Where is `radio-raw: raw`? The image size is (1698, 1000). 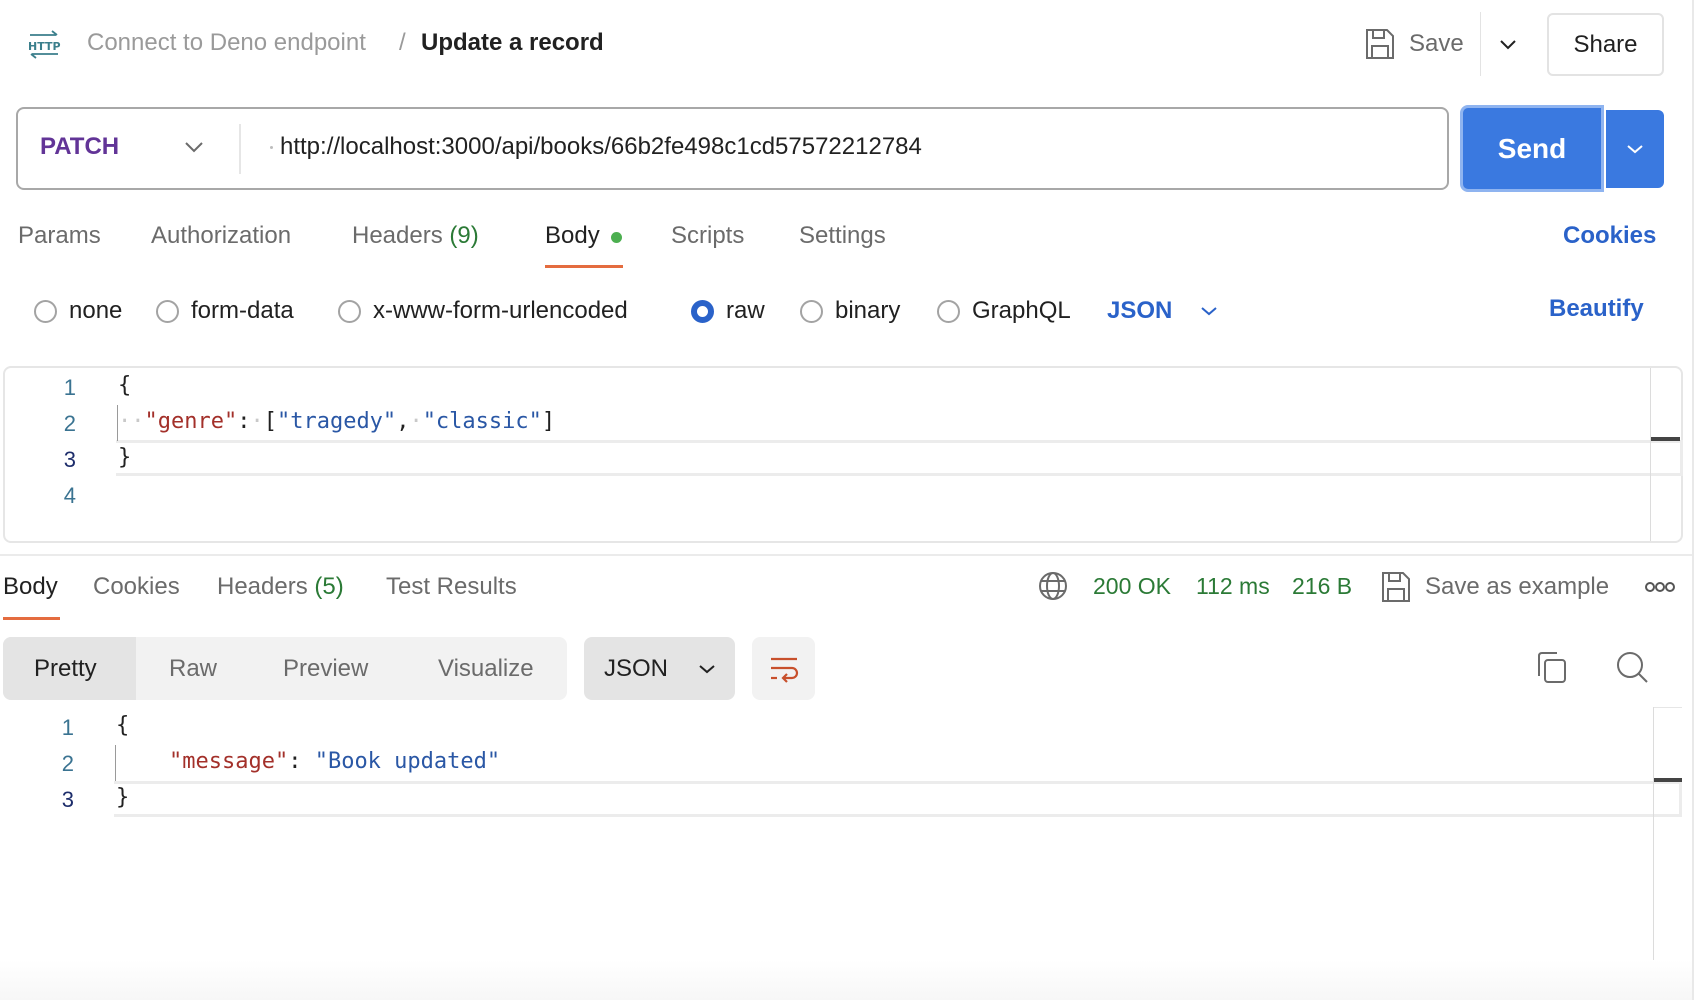
radio-raw: raw is located at coordinates (728, 311).